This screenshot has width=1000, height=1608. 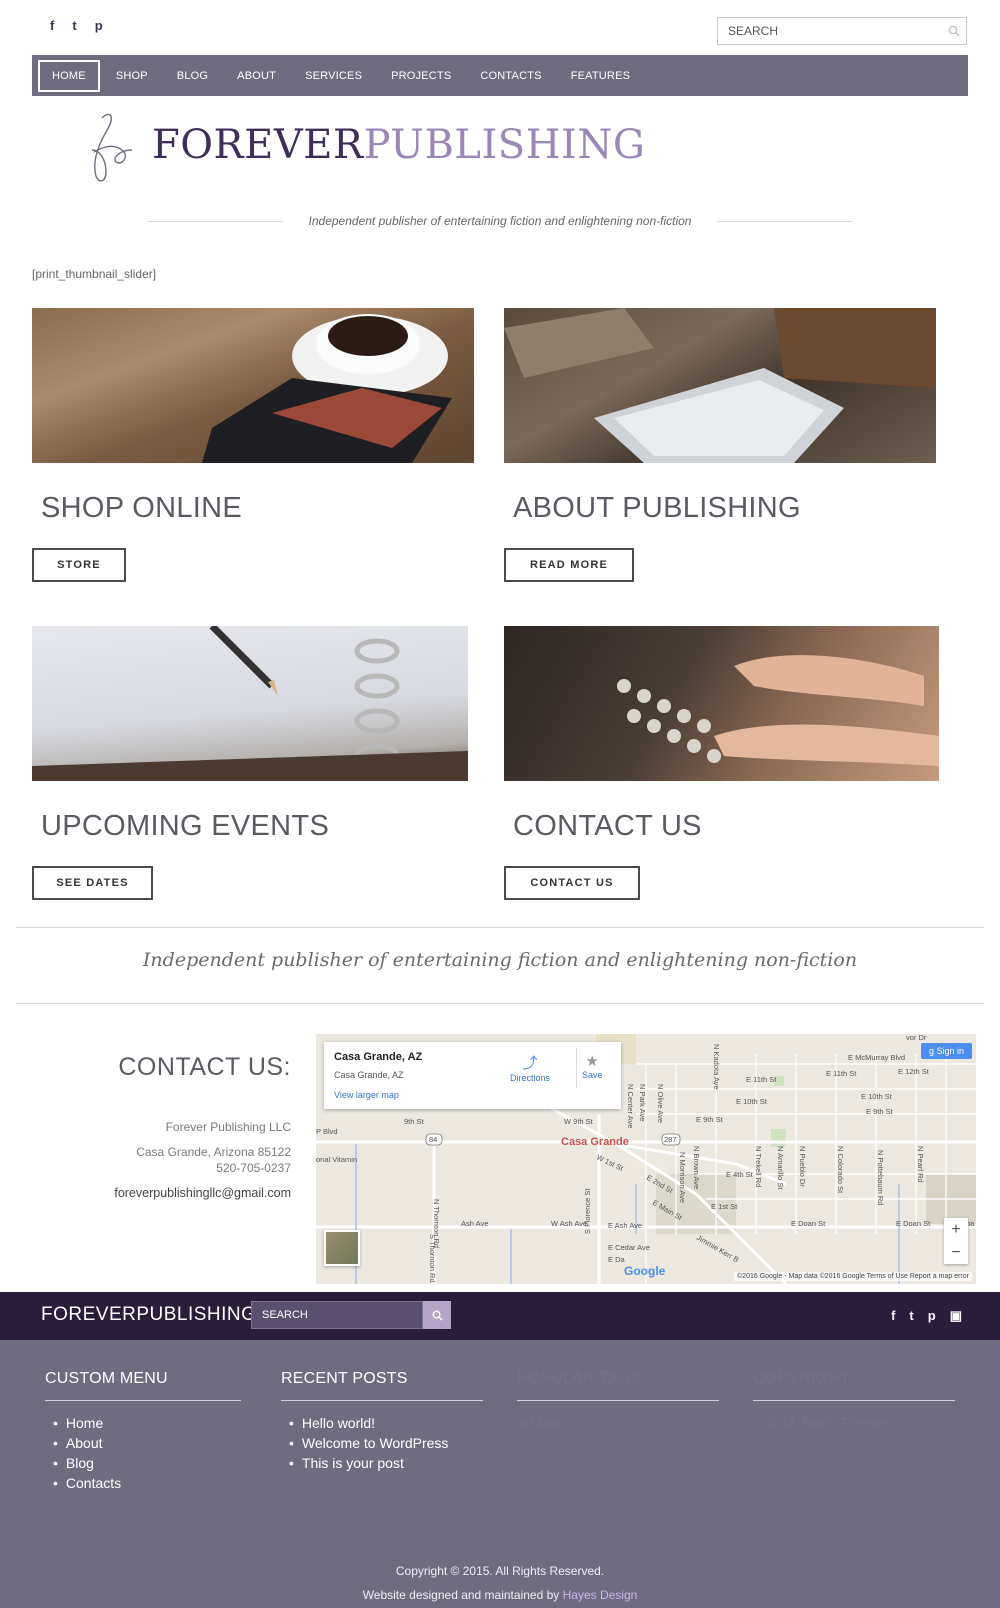 I want to click on feature-title-contact: CONTACT US, so click(x=607, y=826).